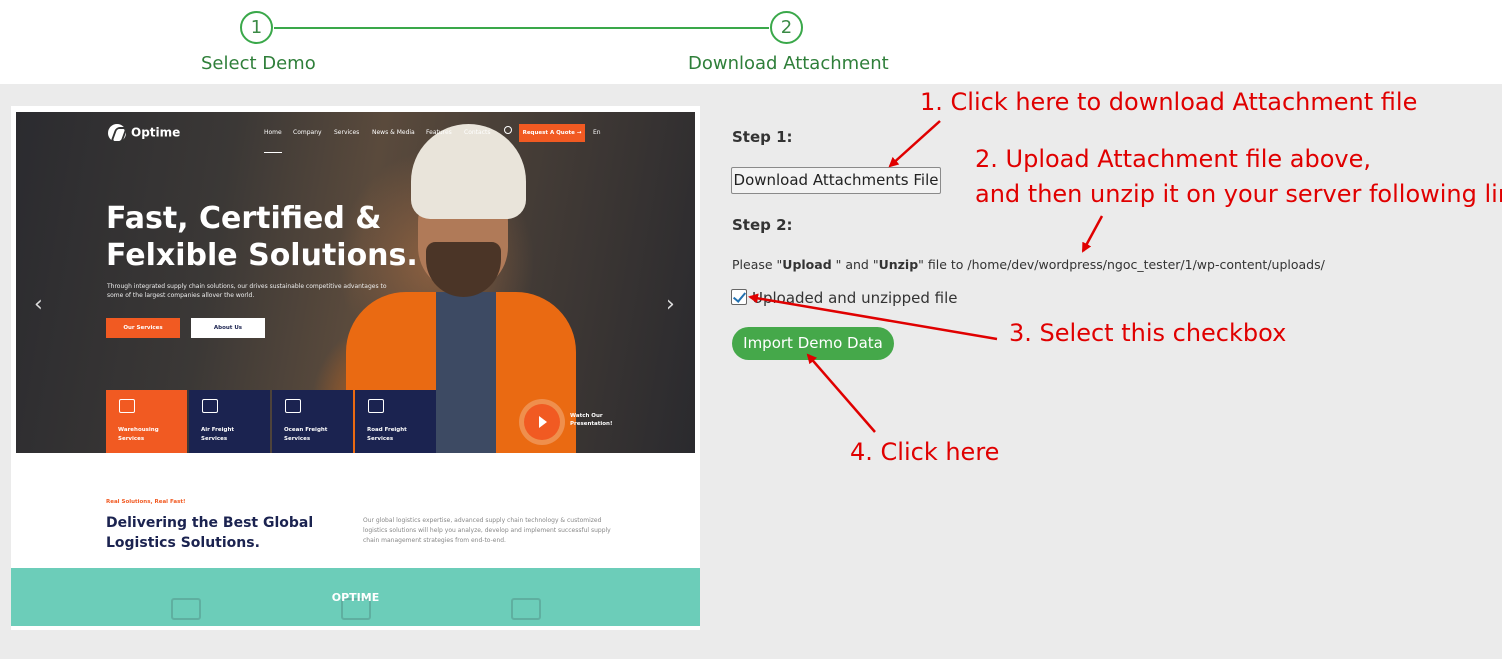 Image resolution: width=1502 pixels, height=659 pixels. What do you see at coordinates (841, 393) in the screenshot?
I see `arrow-to-import-button` at bounding box center [841, 393].